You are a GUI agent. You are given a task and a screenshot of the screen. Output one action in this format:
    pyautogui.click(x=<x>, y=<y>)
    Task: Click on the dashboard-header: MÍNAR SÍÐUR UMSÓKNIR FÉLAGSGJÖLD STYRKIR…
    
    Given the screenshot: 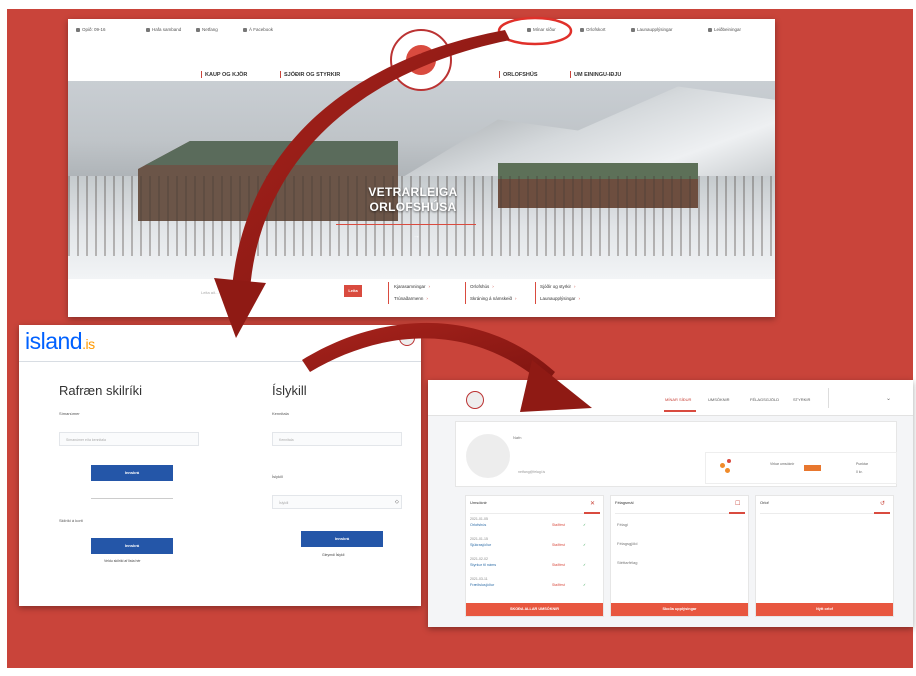 What is the action you would take?
    pyautogui.click(x=670, y=398)
    